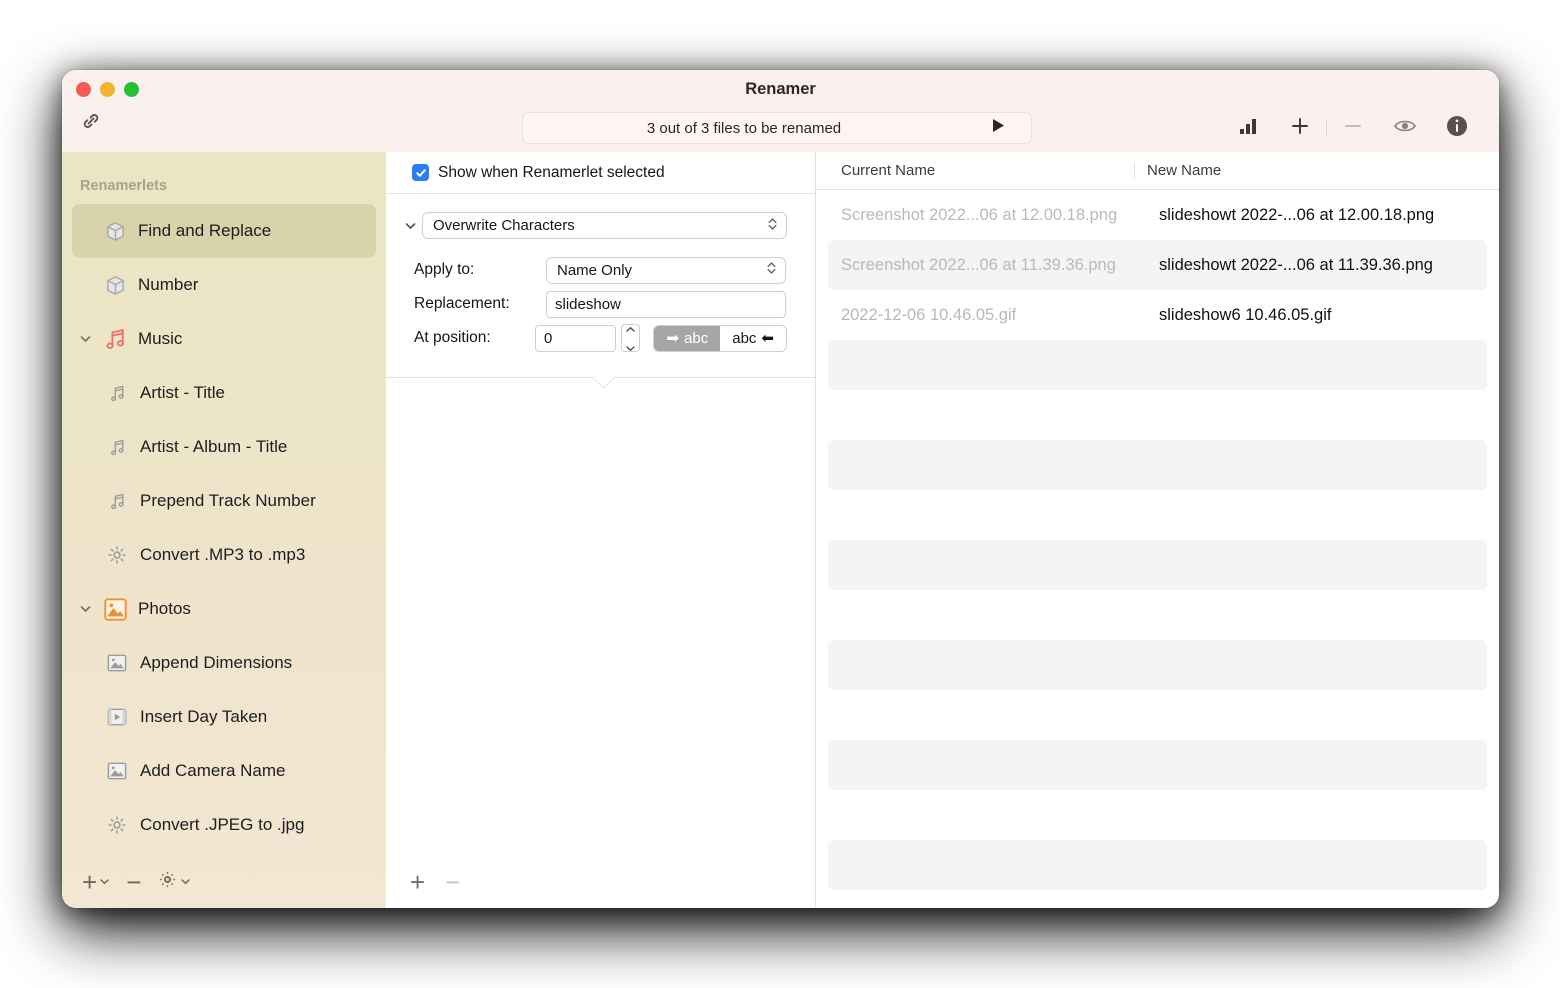 The width and height of the screenshot is (1560, 988). I want to click on window-title: Renamer, so click(780, 89).